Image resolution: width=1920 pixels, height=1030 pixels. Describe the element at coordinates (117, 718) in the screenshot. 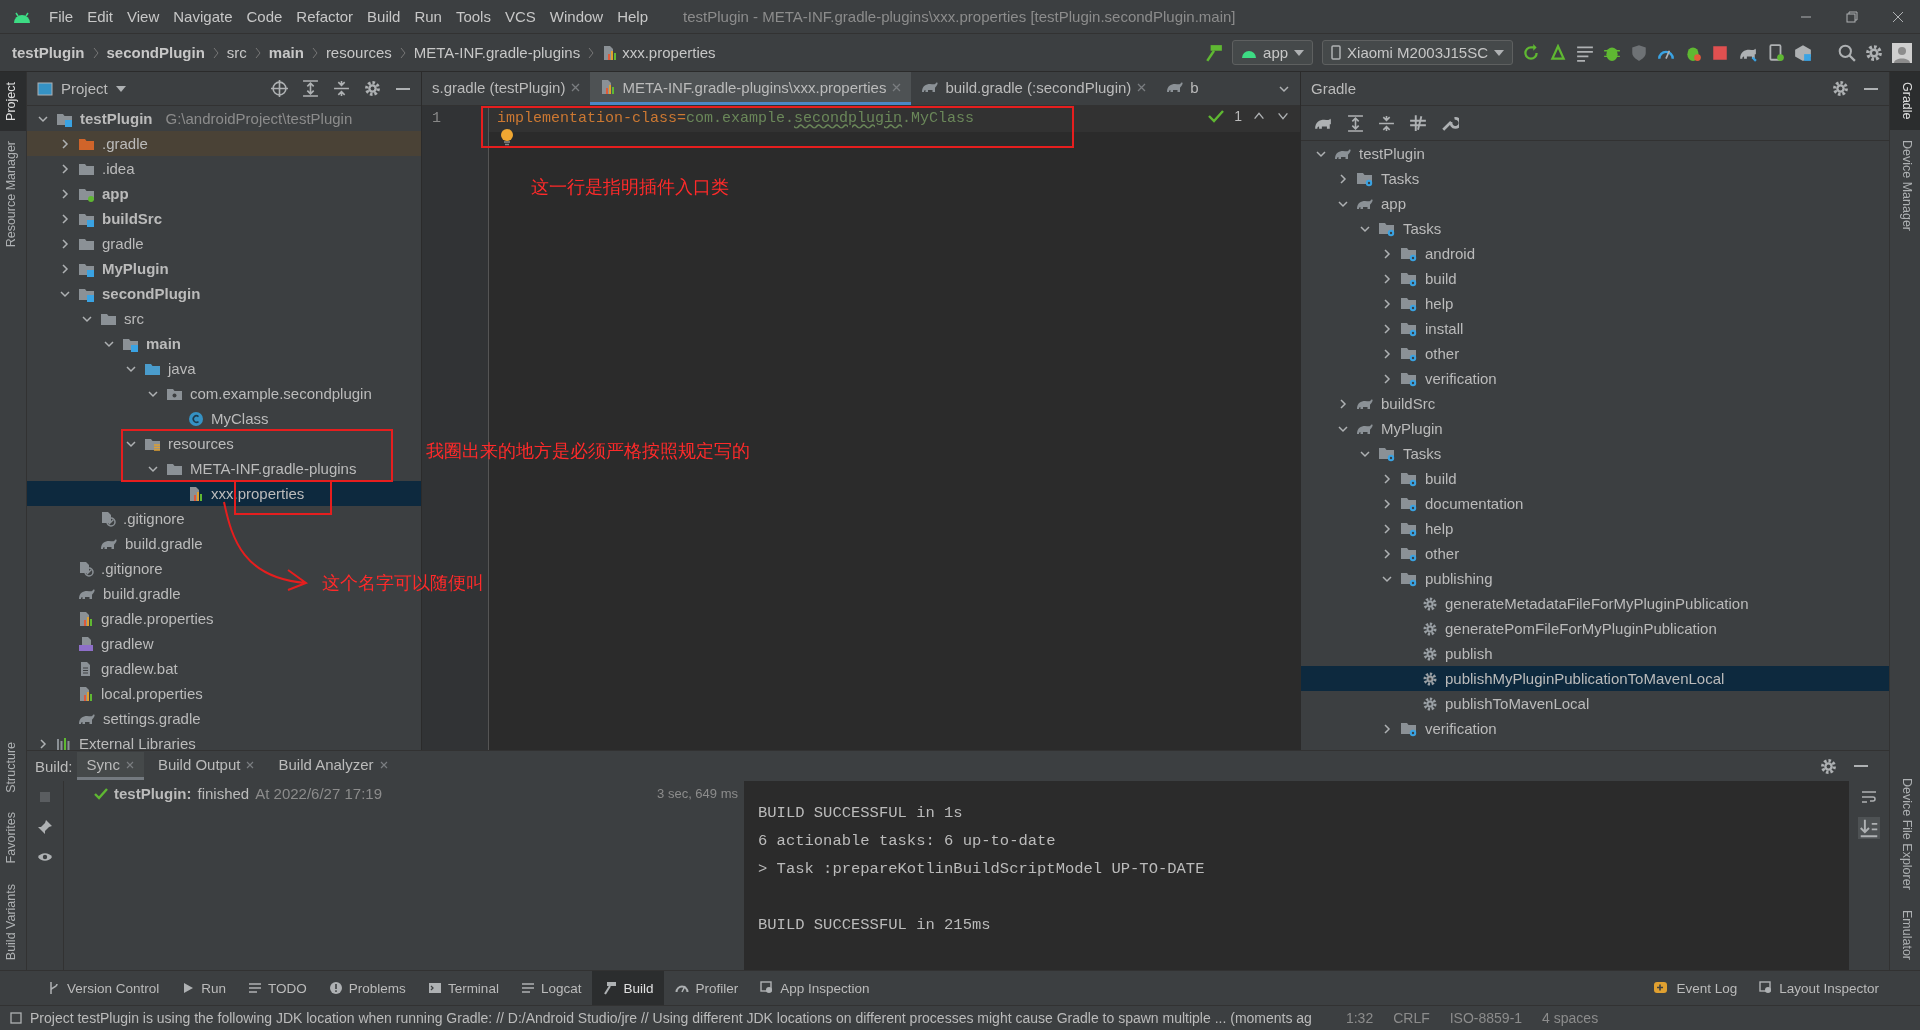

I see `tree-item: settings.gradle` at that location.